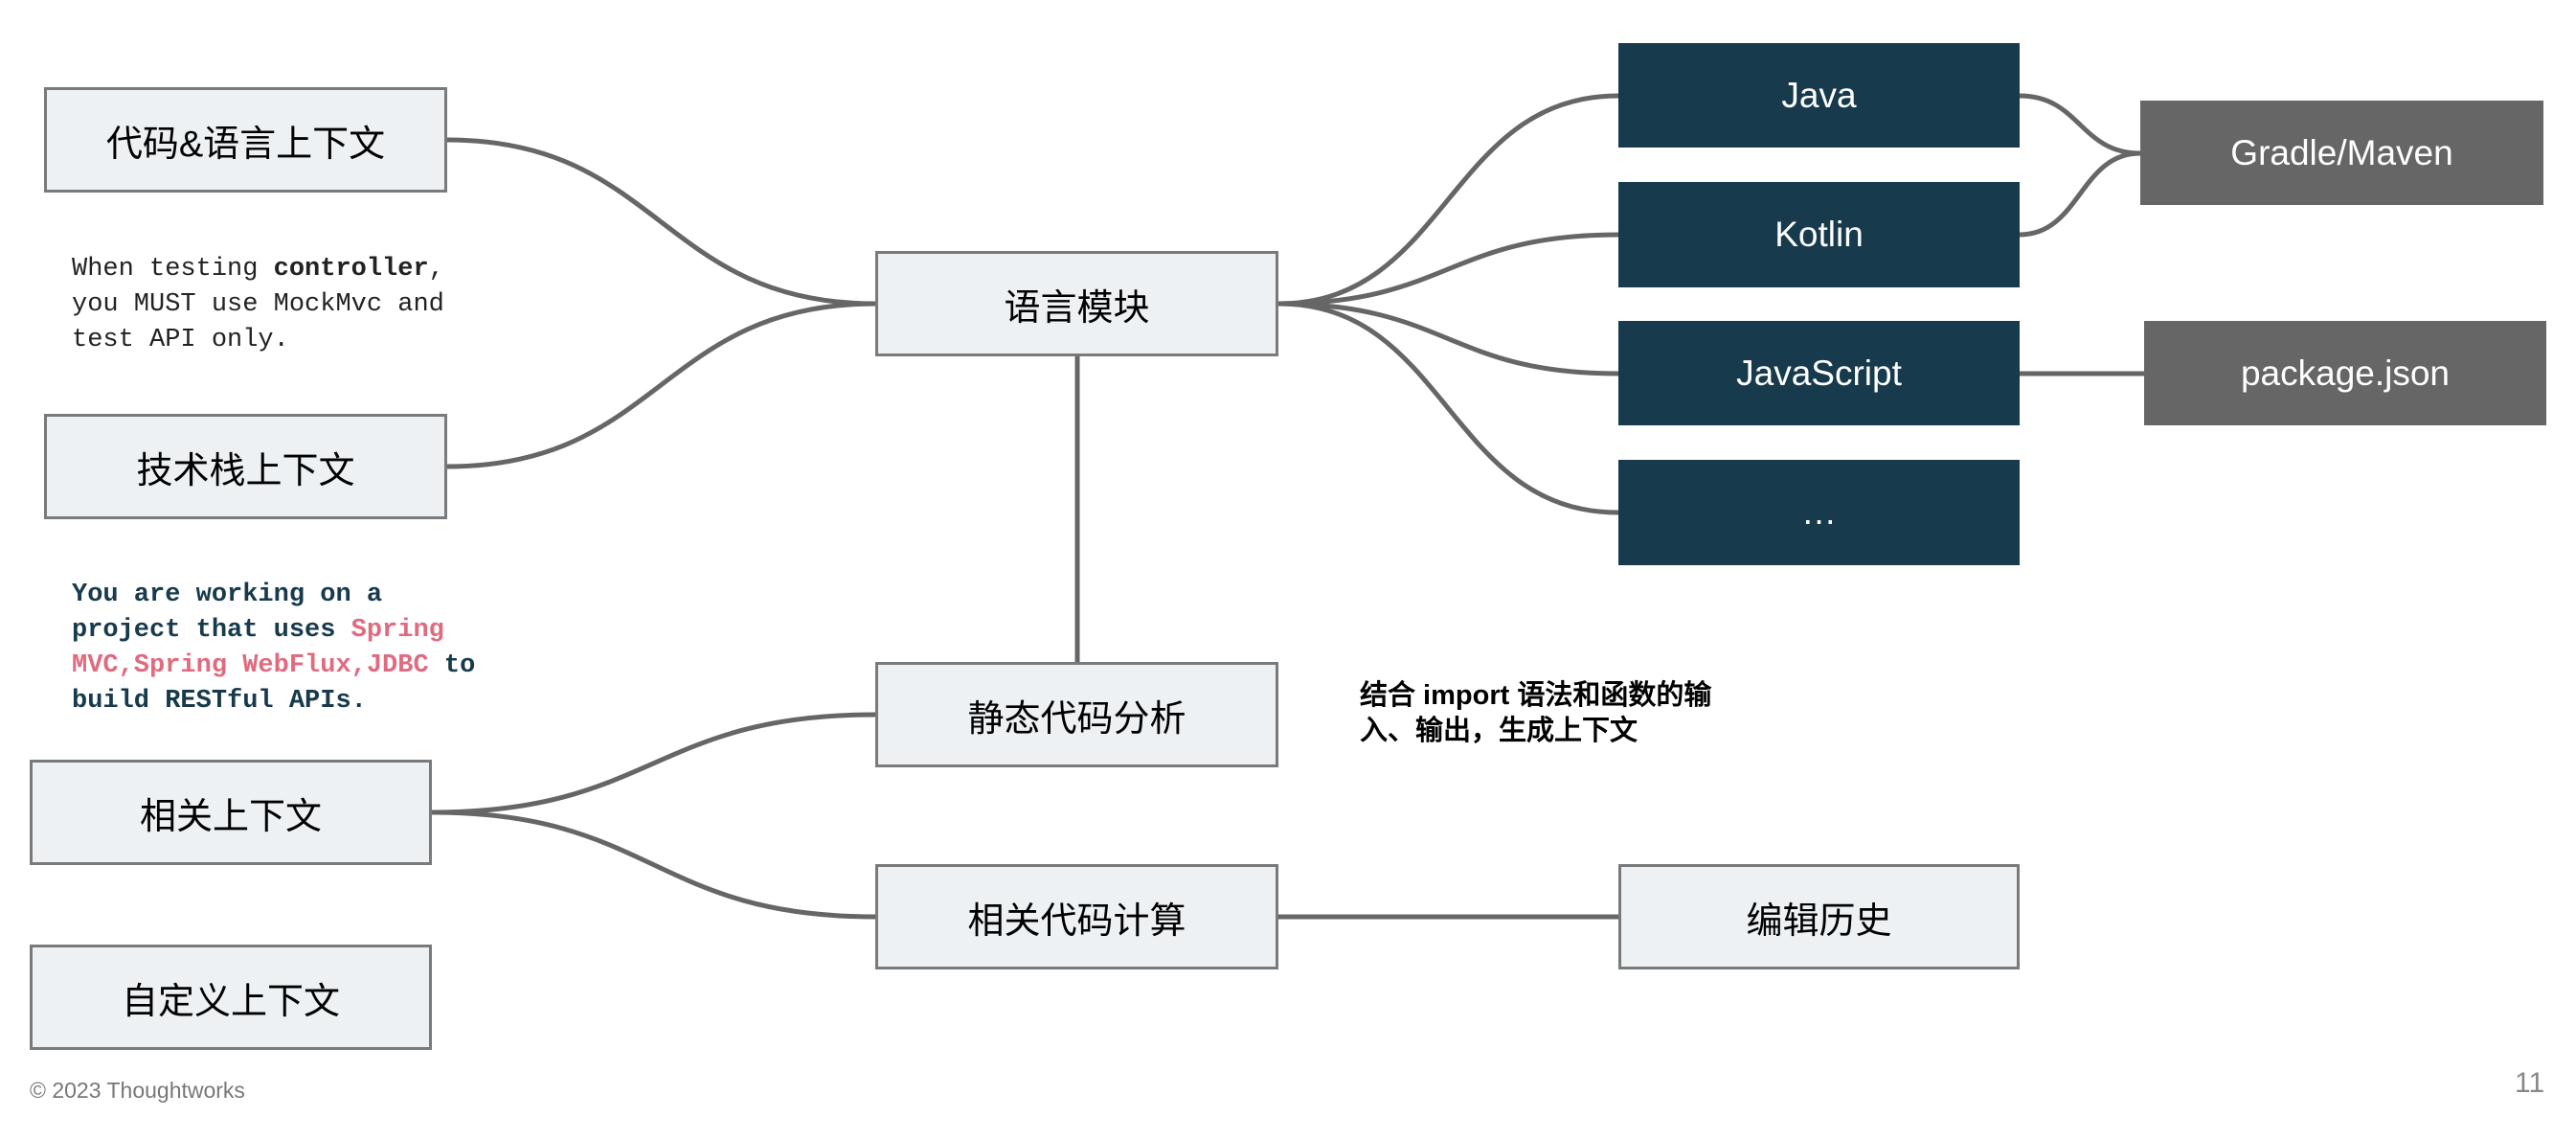 The image size is (2576, 1140). I want to click on link-related-context-to-related-code-calc, so click(653, 864).